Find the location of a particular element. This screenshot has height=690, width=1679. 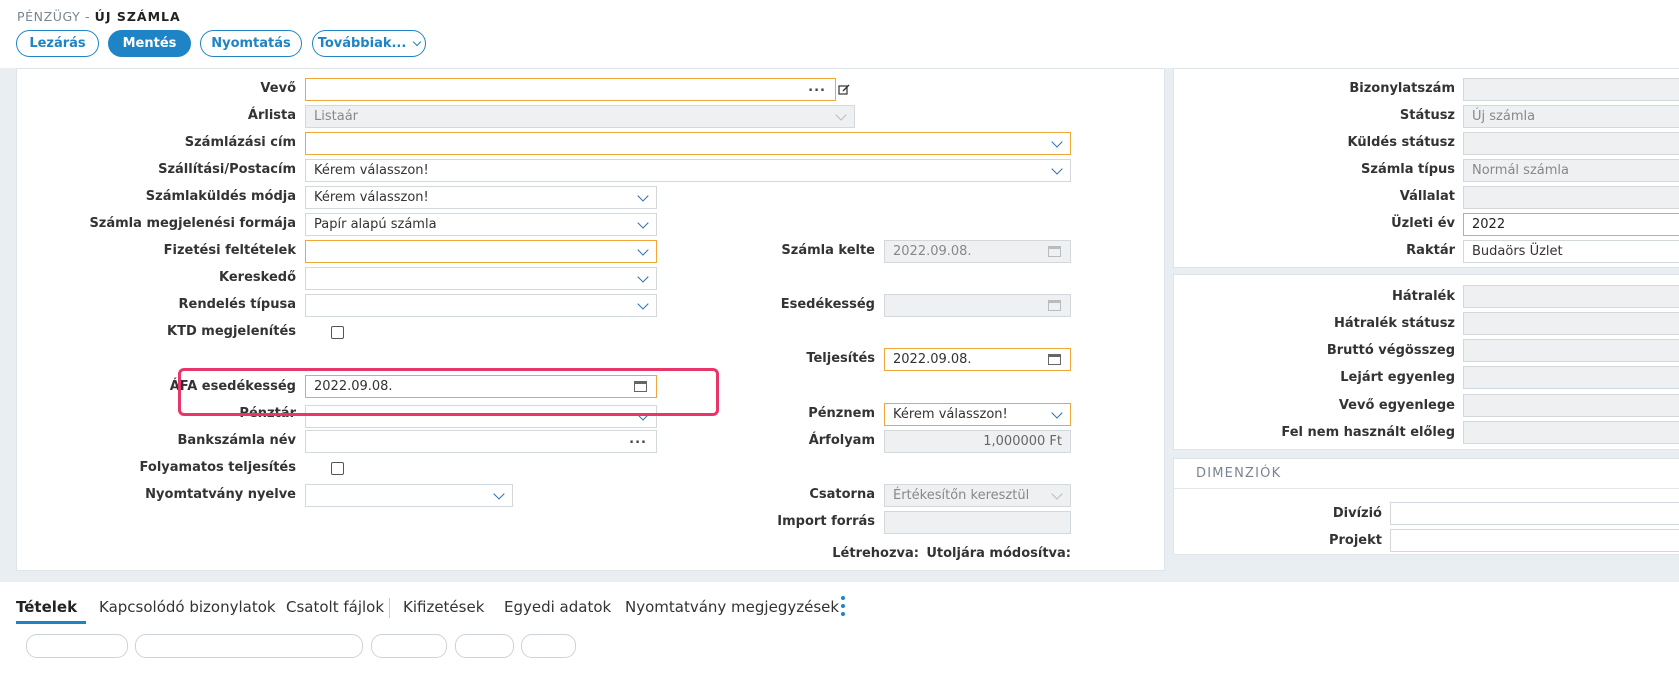

raktar-select: Budaörs Üzlet is located at coordinates (1571, 251).